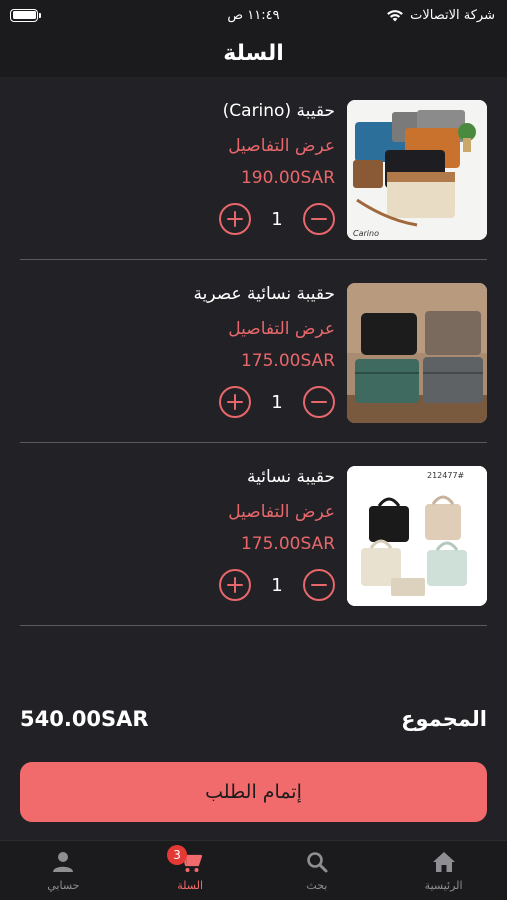 Image resolution: width=507 pixels, height=900 pixels. I want to click on tab-label: بحث, so click(317, 885).